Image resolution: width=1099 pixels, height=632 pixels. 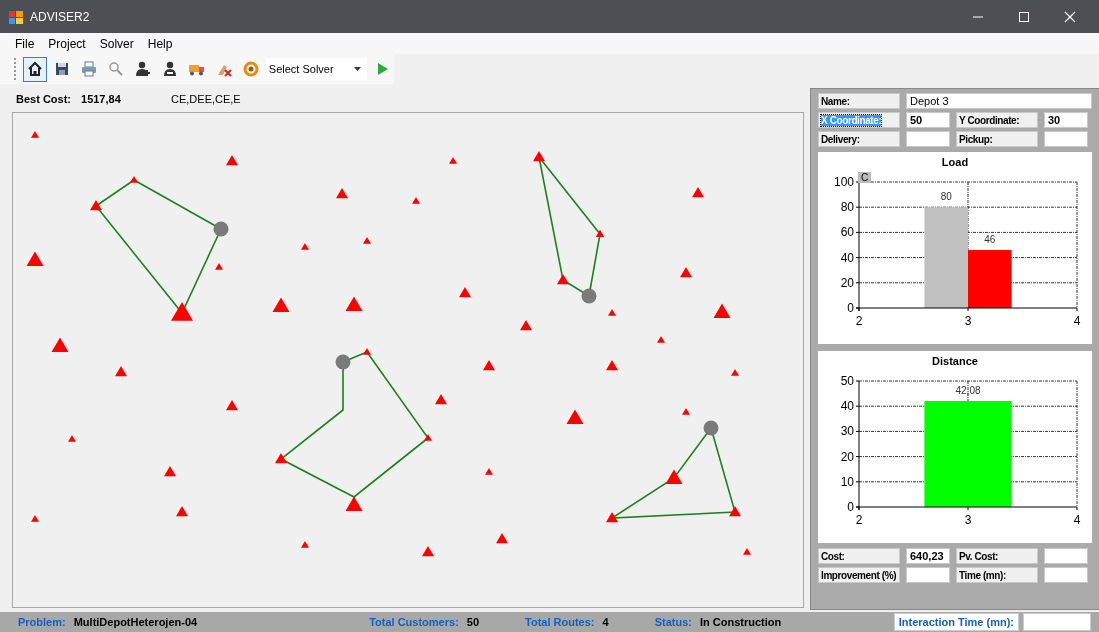 What do you see at coordinates (955, 361) in the screenshot?
I see `chart-title: Distance` at bounding box center [955, 361].